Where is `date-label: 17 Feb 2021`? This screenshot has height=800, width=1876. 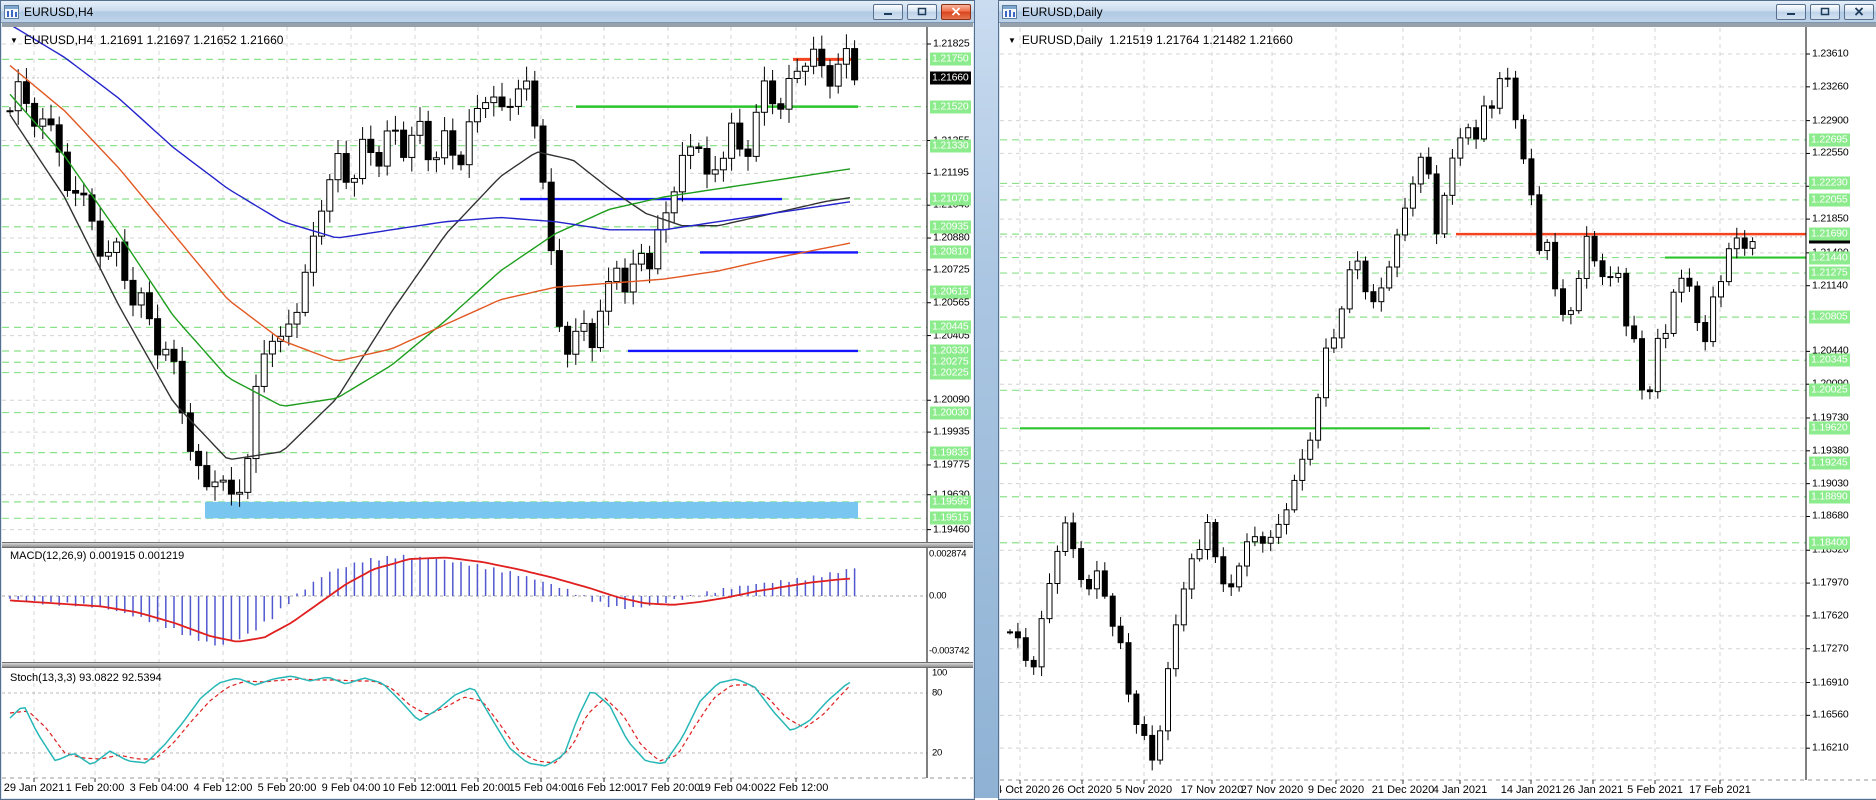
date-label: 17 Feb 2021 is located at coordinates (1720, 790).